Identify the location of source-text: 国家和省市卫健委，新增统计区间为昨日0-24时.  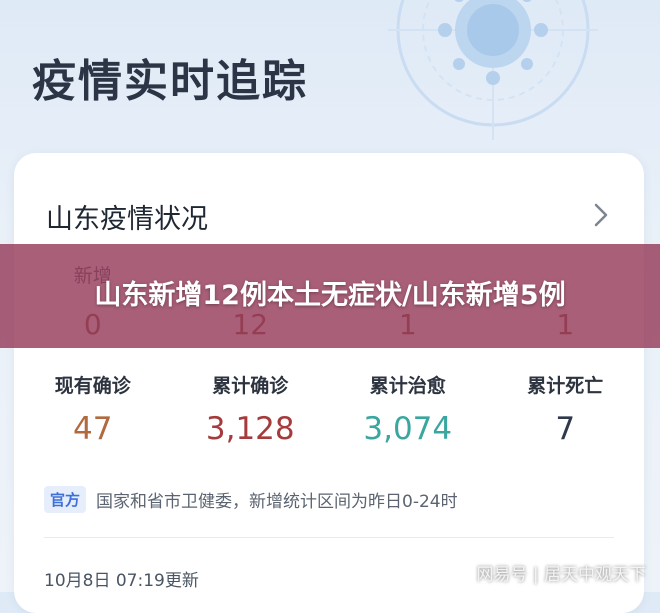
(277, 502).